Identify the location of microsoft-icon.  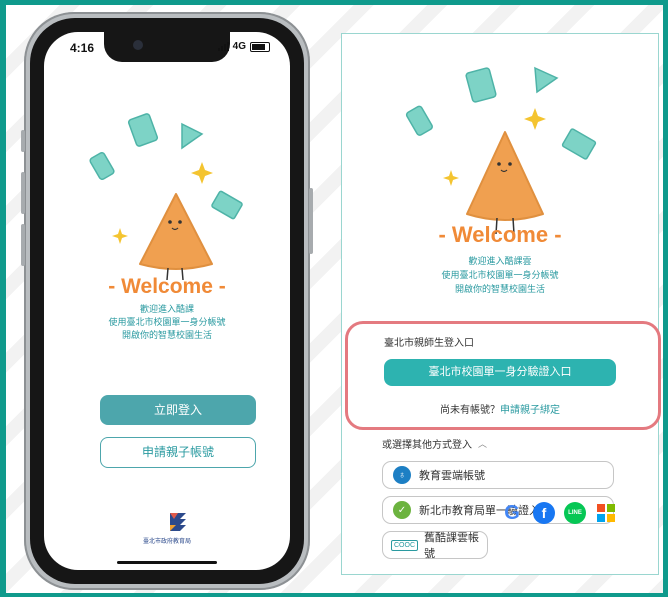
(606, 513).